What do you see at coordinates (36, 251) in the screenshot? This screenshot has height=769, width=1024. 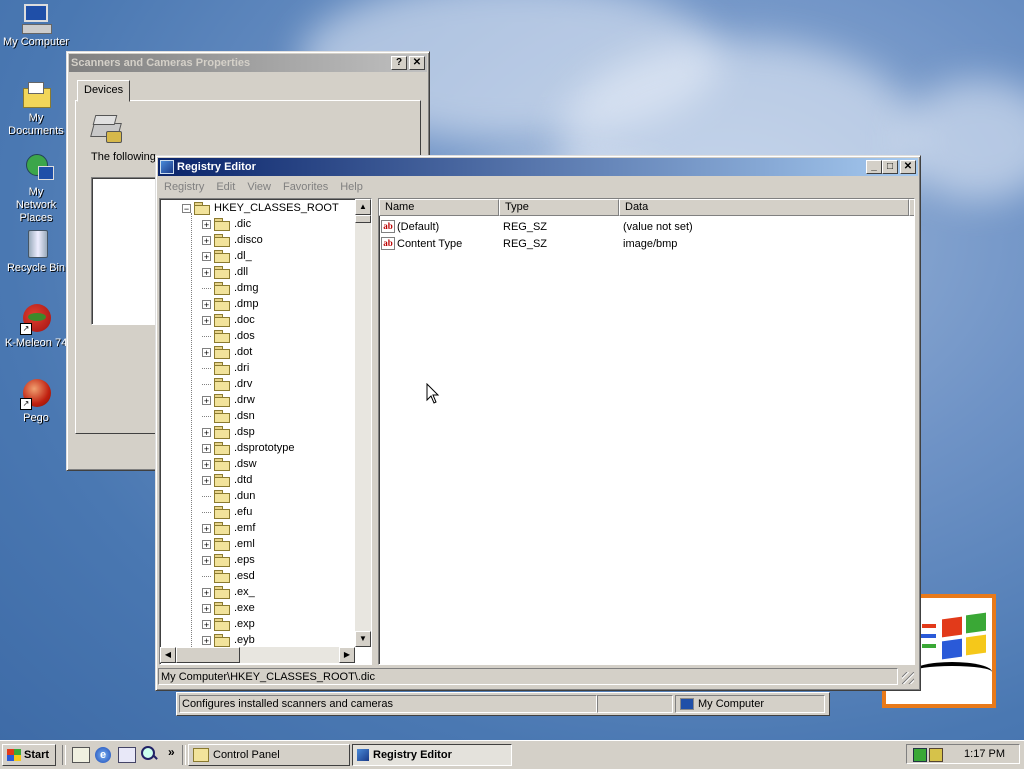 I see `desktop-icon-recycle-bin: Recycle Bin` at bounding box center [36, 251].